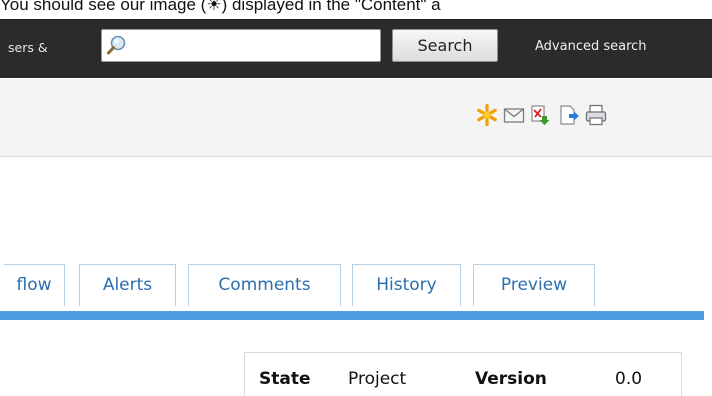 The height and width of the screenshot is (396, 712). Describe the element at coordinates (116, 45) in the screenshot. I see `search-icon` at that location.